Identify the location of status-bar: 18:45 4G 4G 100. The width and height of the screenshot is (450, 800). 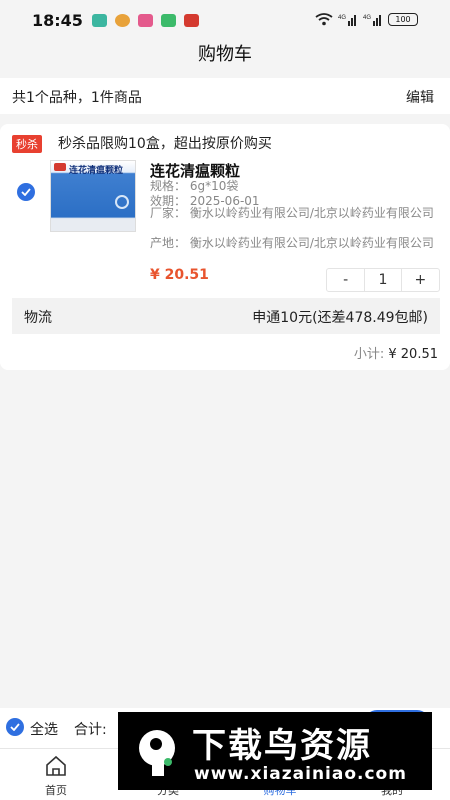
(225, 20).